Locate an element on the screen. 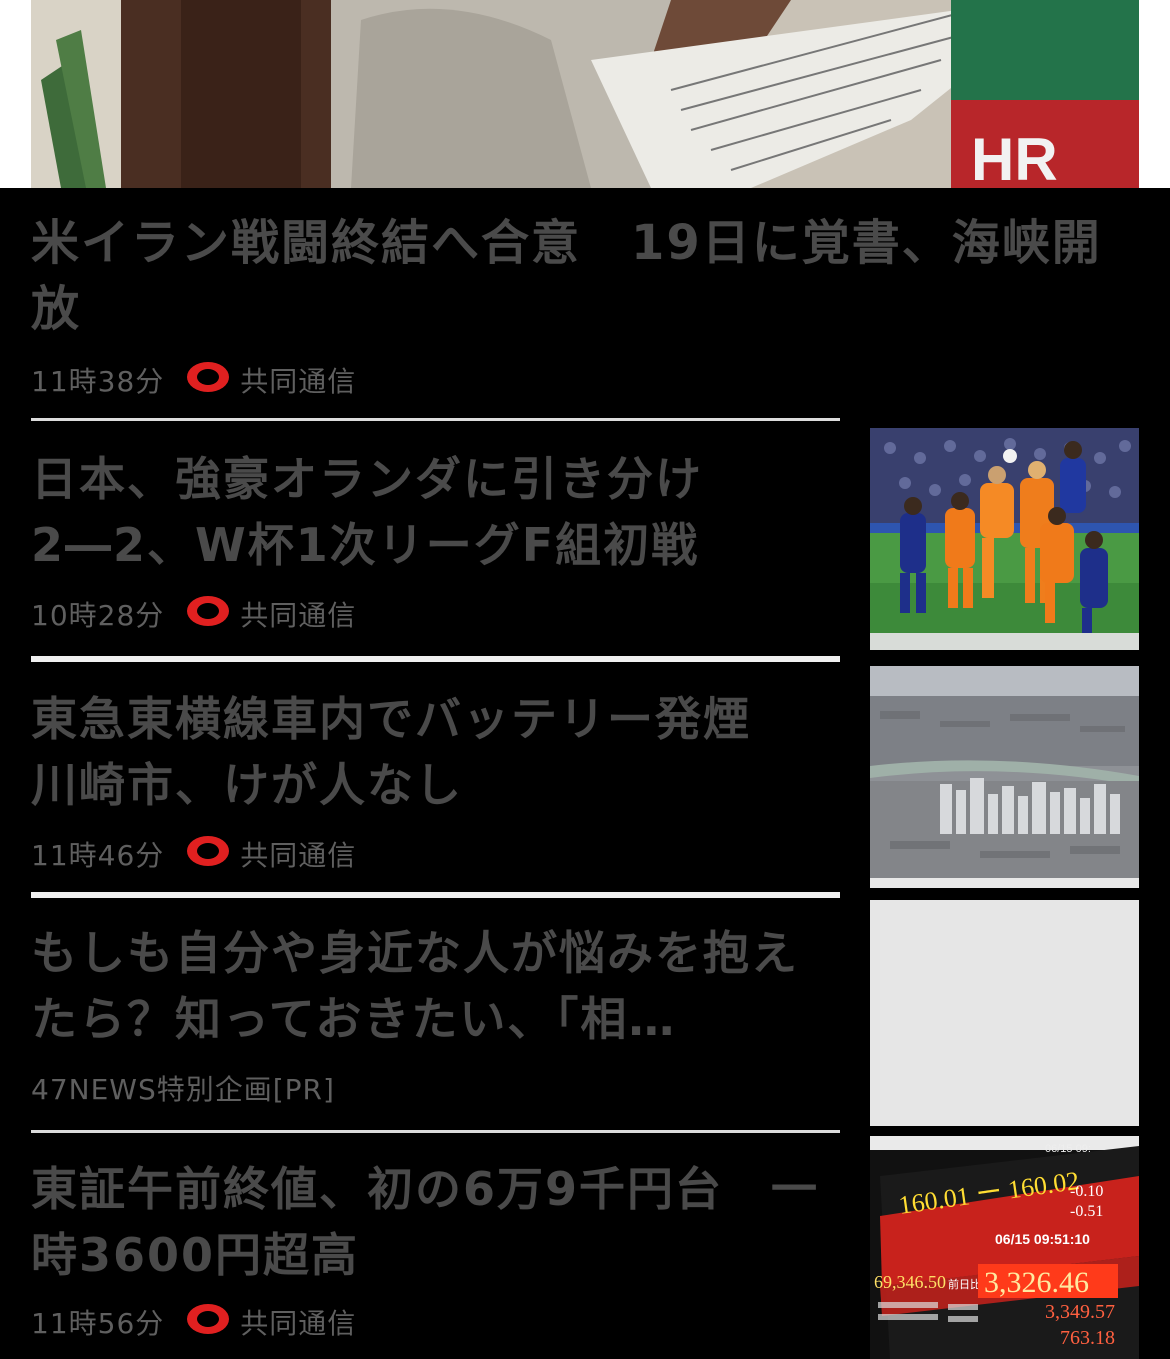  article-headline: 東証午前終値、初の6万9千円台 一時3600円超高 is located at coordinates (426, 1222).